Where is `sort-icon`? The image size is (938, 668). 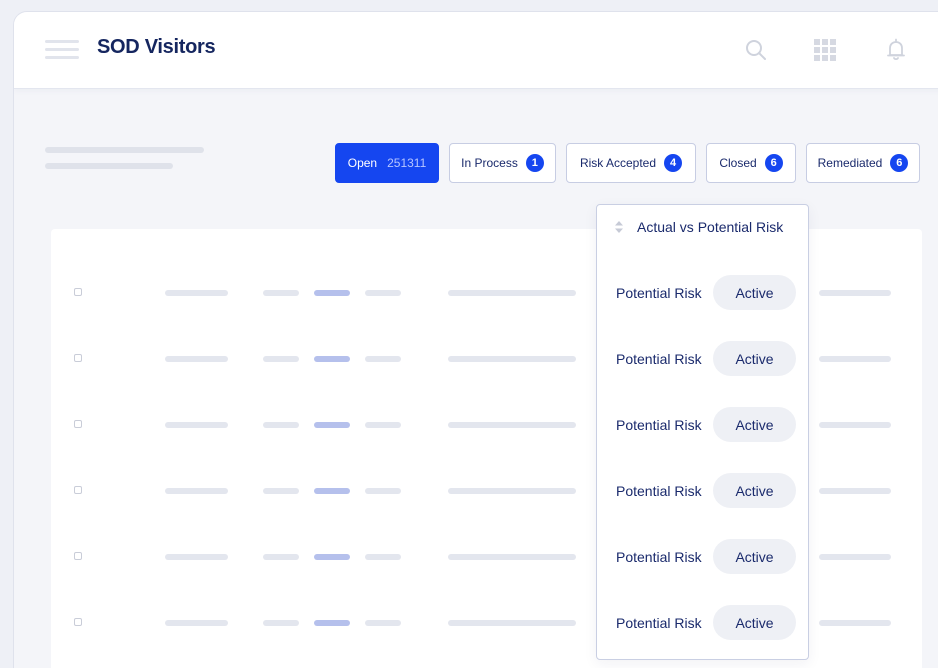
sort-icon is located at coordinates (619, 227).